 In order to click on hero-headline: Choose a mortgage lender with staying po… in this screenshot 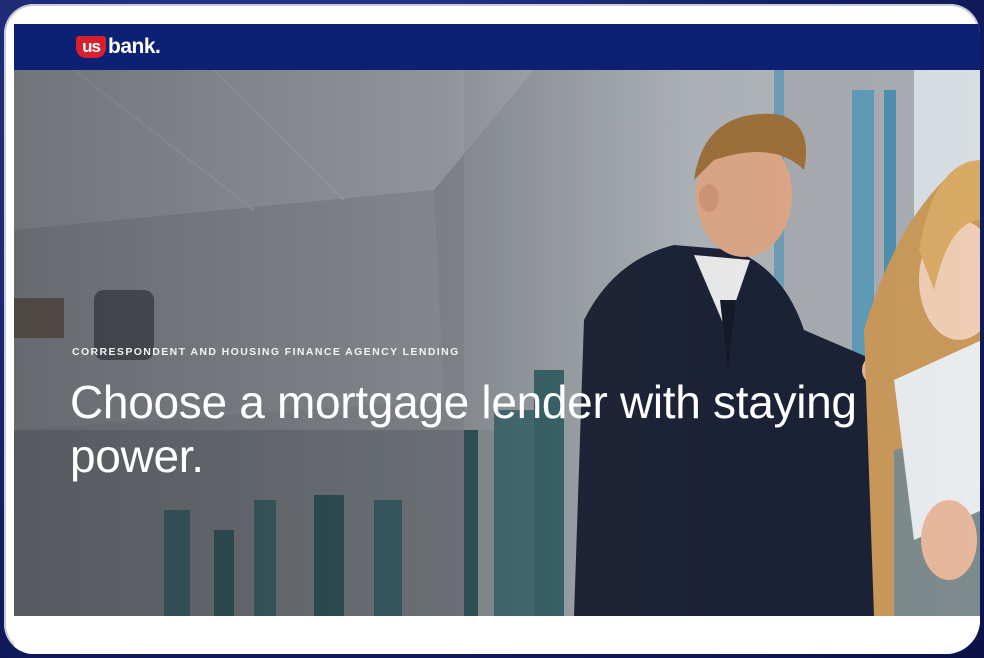, I will do `click(463, 429)`.